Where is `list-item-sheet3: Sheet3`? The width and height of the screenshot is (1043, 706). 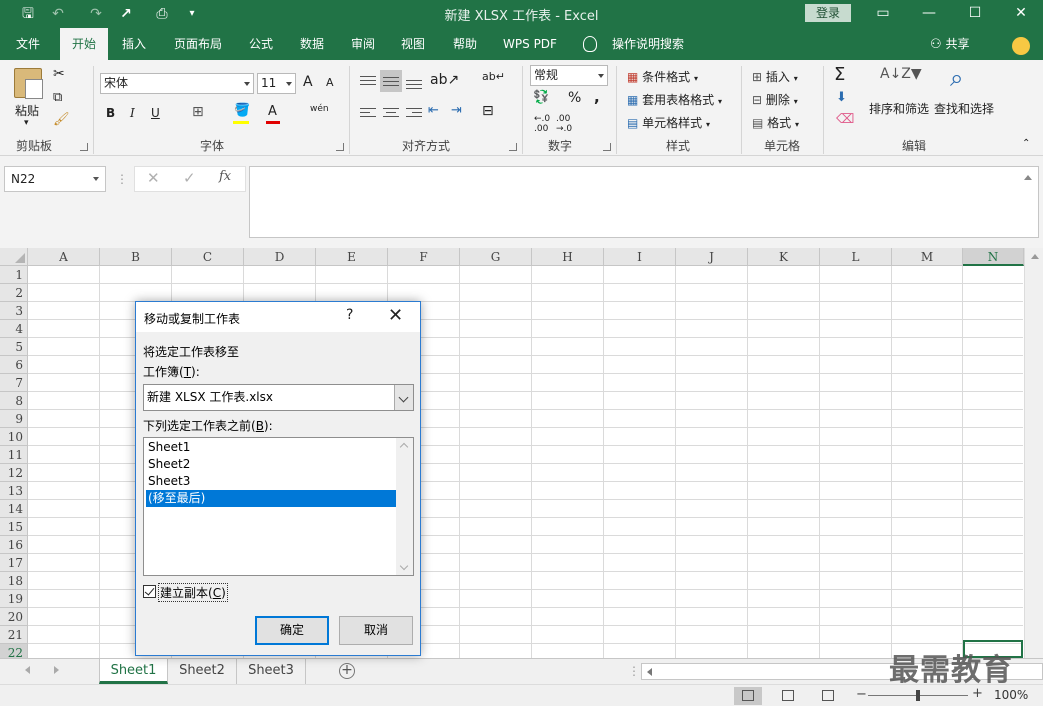
list-item-sheet3: Sheet3 is located at coordinates (271, 481).